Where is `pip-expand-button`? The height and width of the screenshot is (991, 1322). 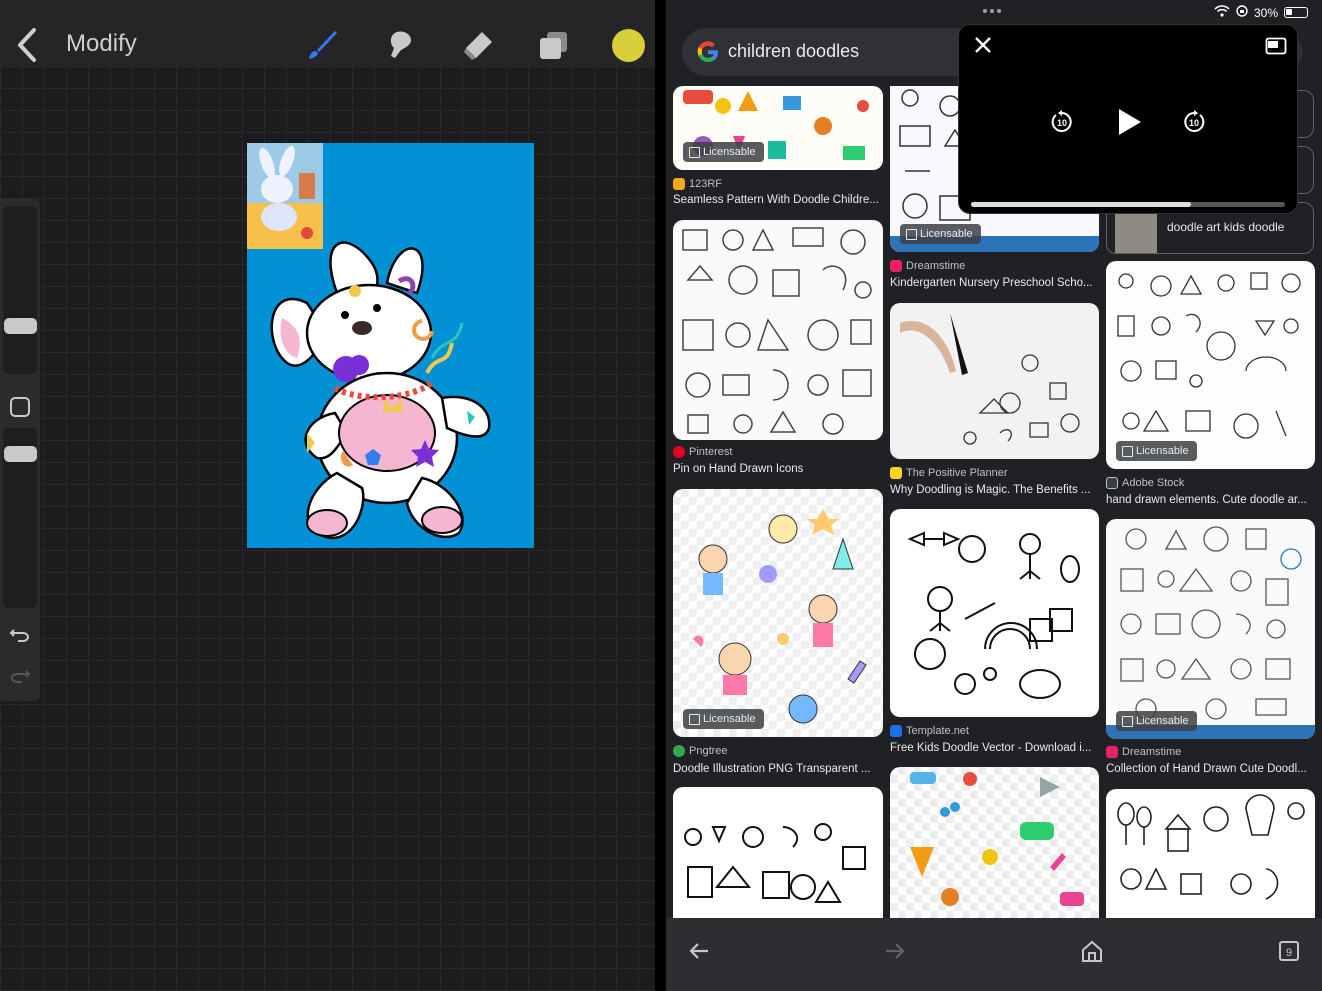 pip-expand-button is located at coordinates (1276, 46).